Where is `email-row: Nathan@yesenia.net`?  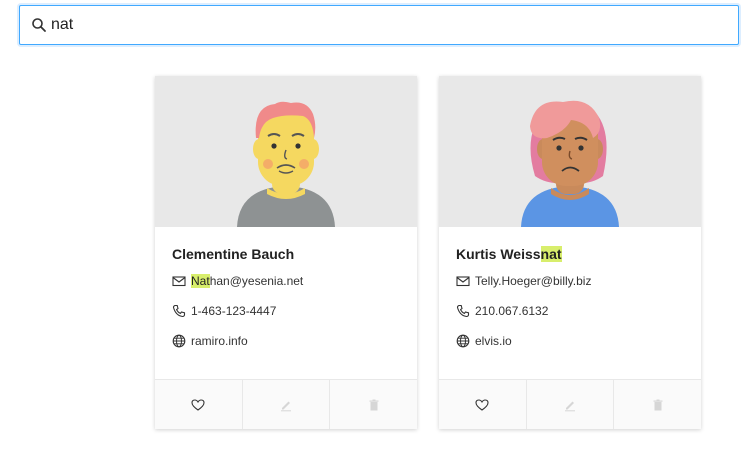 email-row: Nathan@yesenia.net is located at coordinates (237, 281).